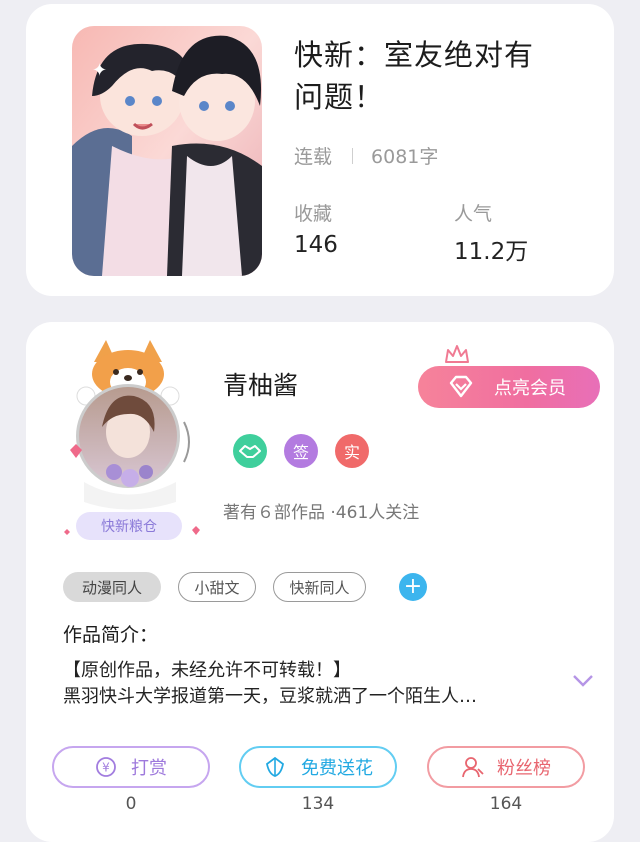 Image resolution: width=640 pixels, height=842 pixels. Describe the element at coordinates (111, 635) in the screenshot. I see `intro-heading: 作品简介：` at that location.